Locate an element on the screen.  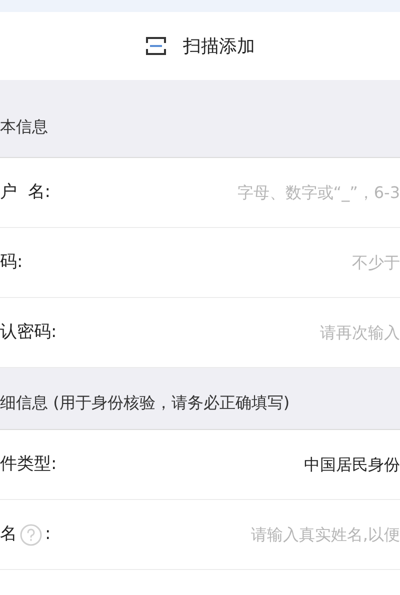
input-field: 请再次输入 is located at coordinates (270, 332).